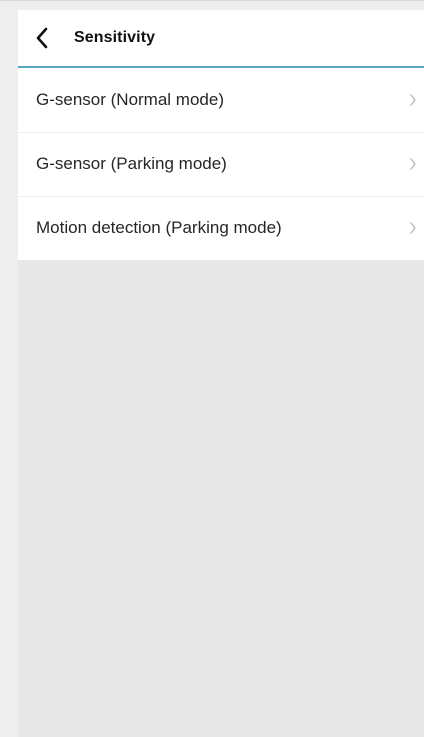 This screenshot has height=737, width=424. What do you see at coordinates (115, 37) in the screenshot?
I see `page-title: Sensitivity` at bounding box center [115, 37].